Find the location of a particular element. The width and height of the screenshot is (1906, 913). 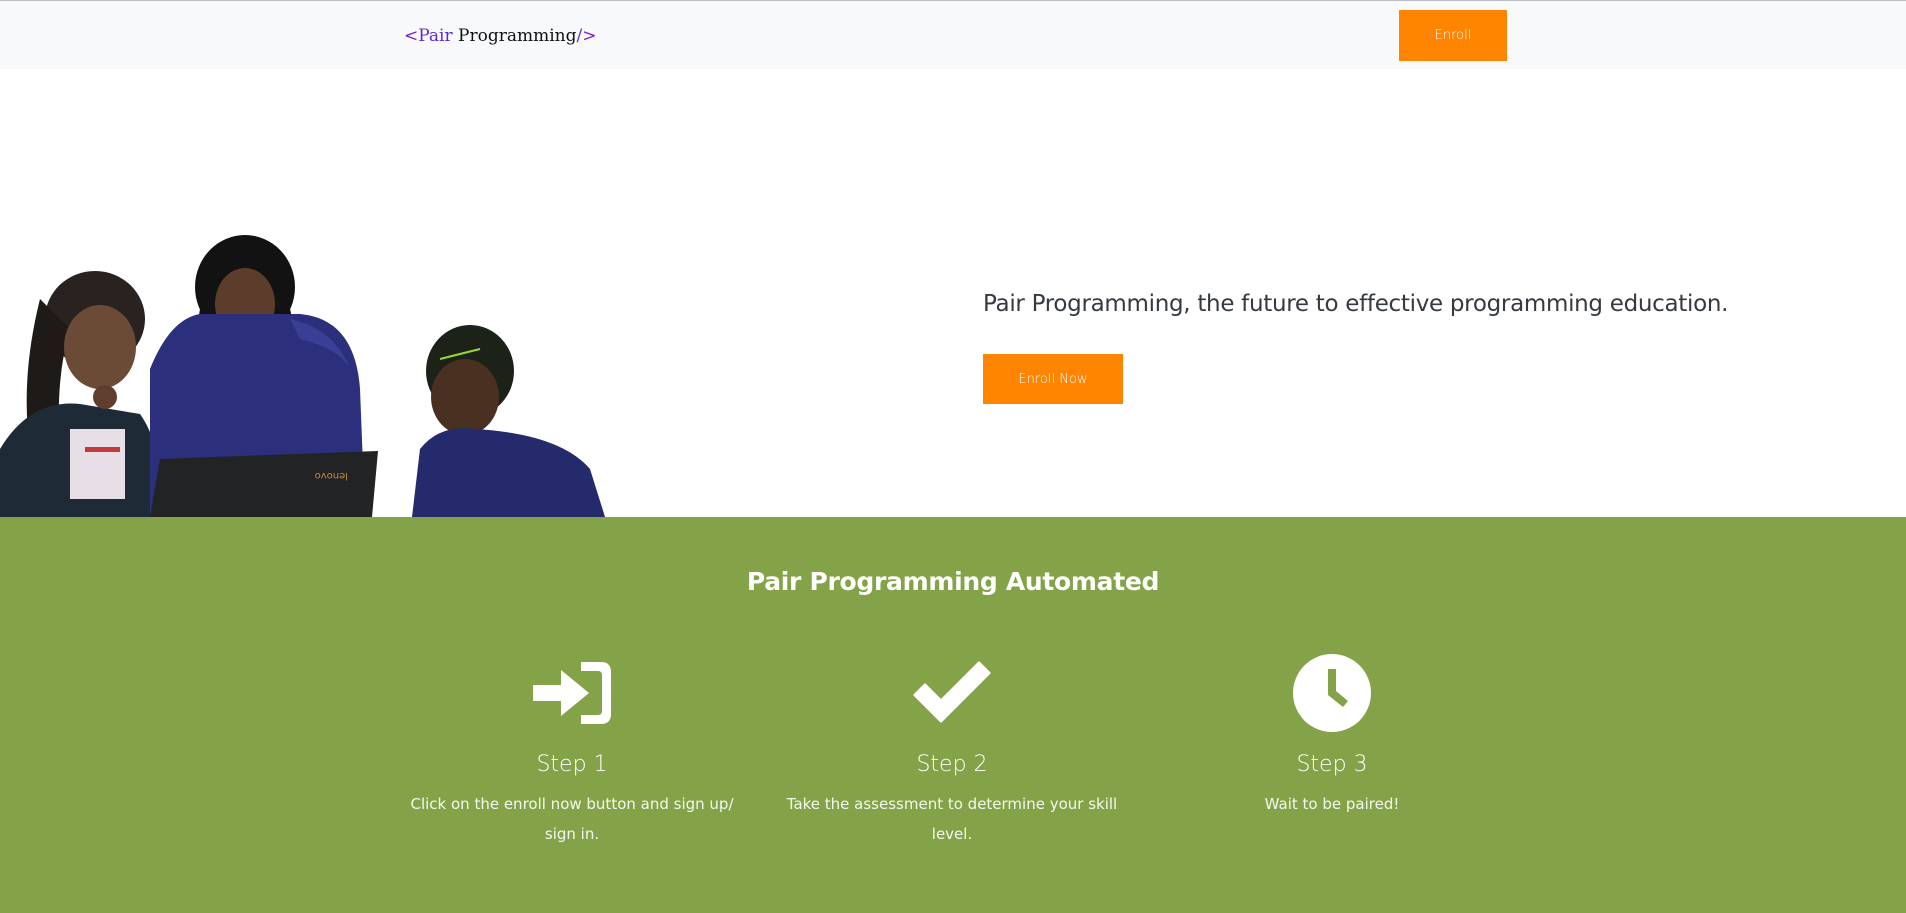

navbar: <Pair Programming/> Enroll is located at coordinates (953, 35).